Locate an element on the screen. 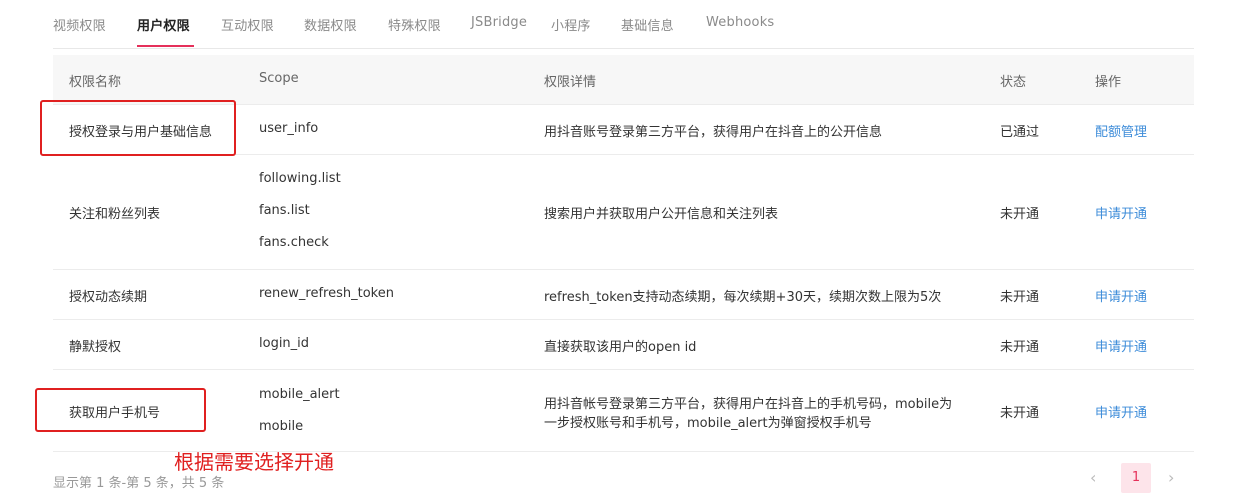 Image resolution: width=1252 pixels, height=493 pixels. tab-mini-program: 小程序 is located at coordinates (571, 24).